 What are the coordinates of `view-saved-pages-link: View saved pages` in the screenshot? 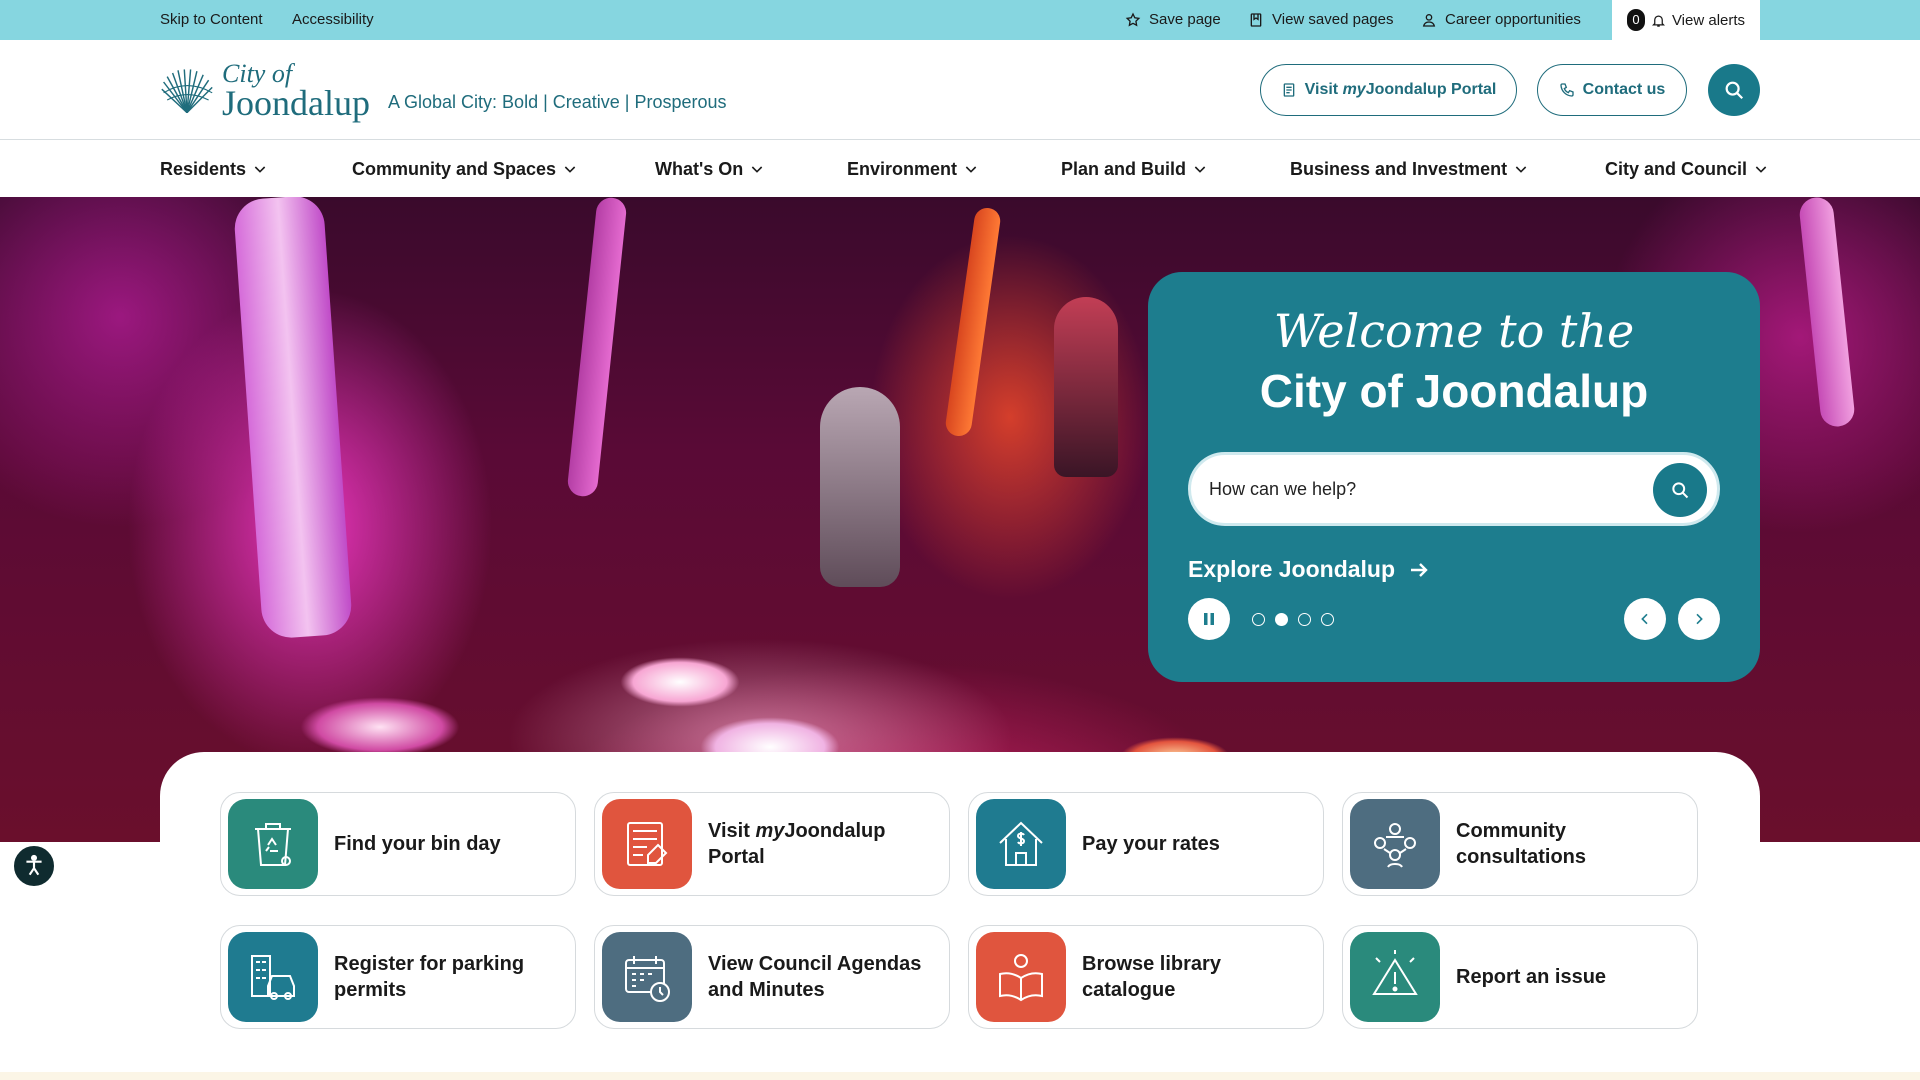 It's located at (1320, 20).